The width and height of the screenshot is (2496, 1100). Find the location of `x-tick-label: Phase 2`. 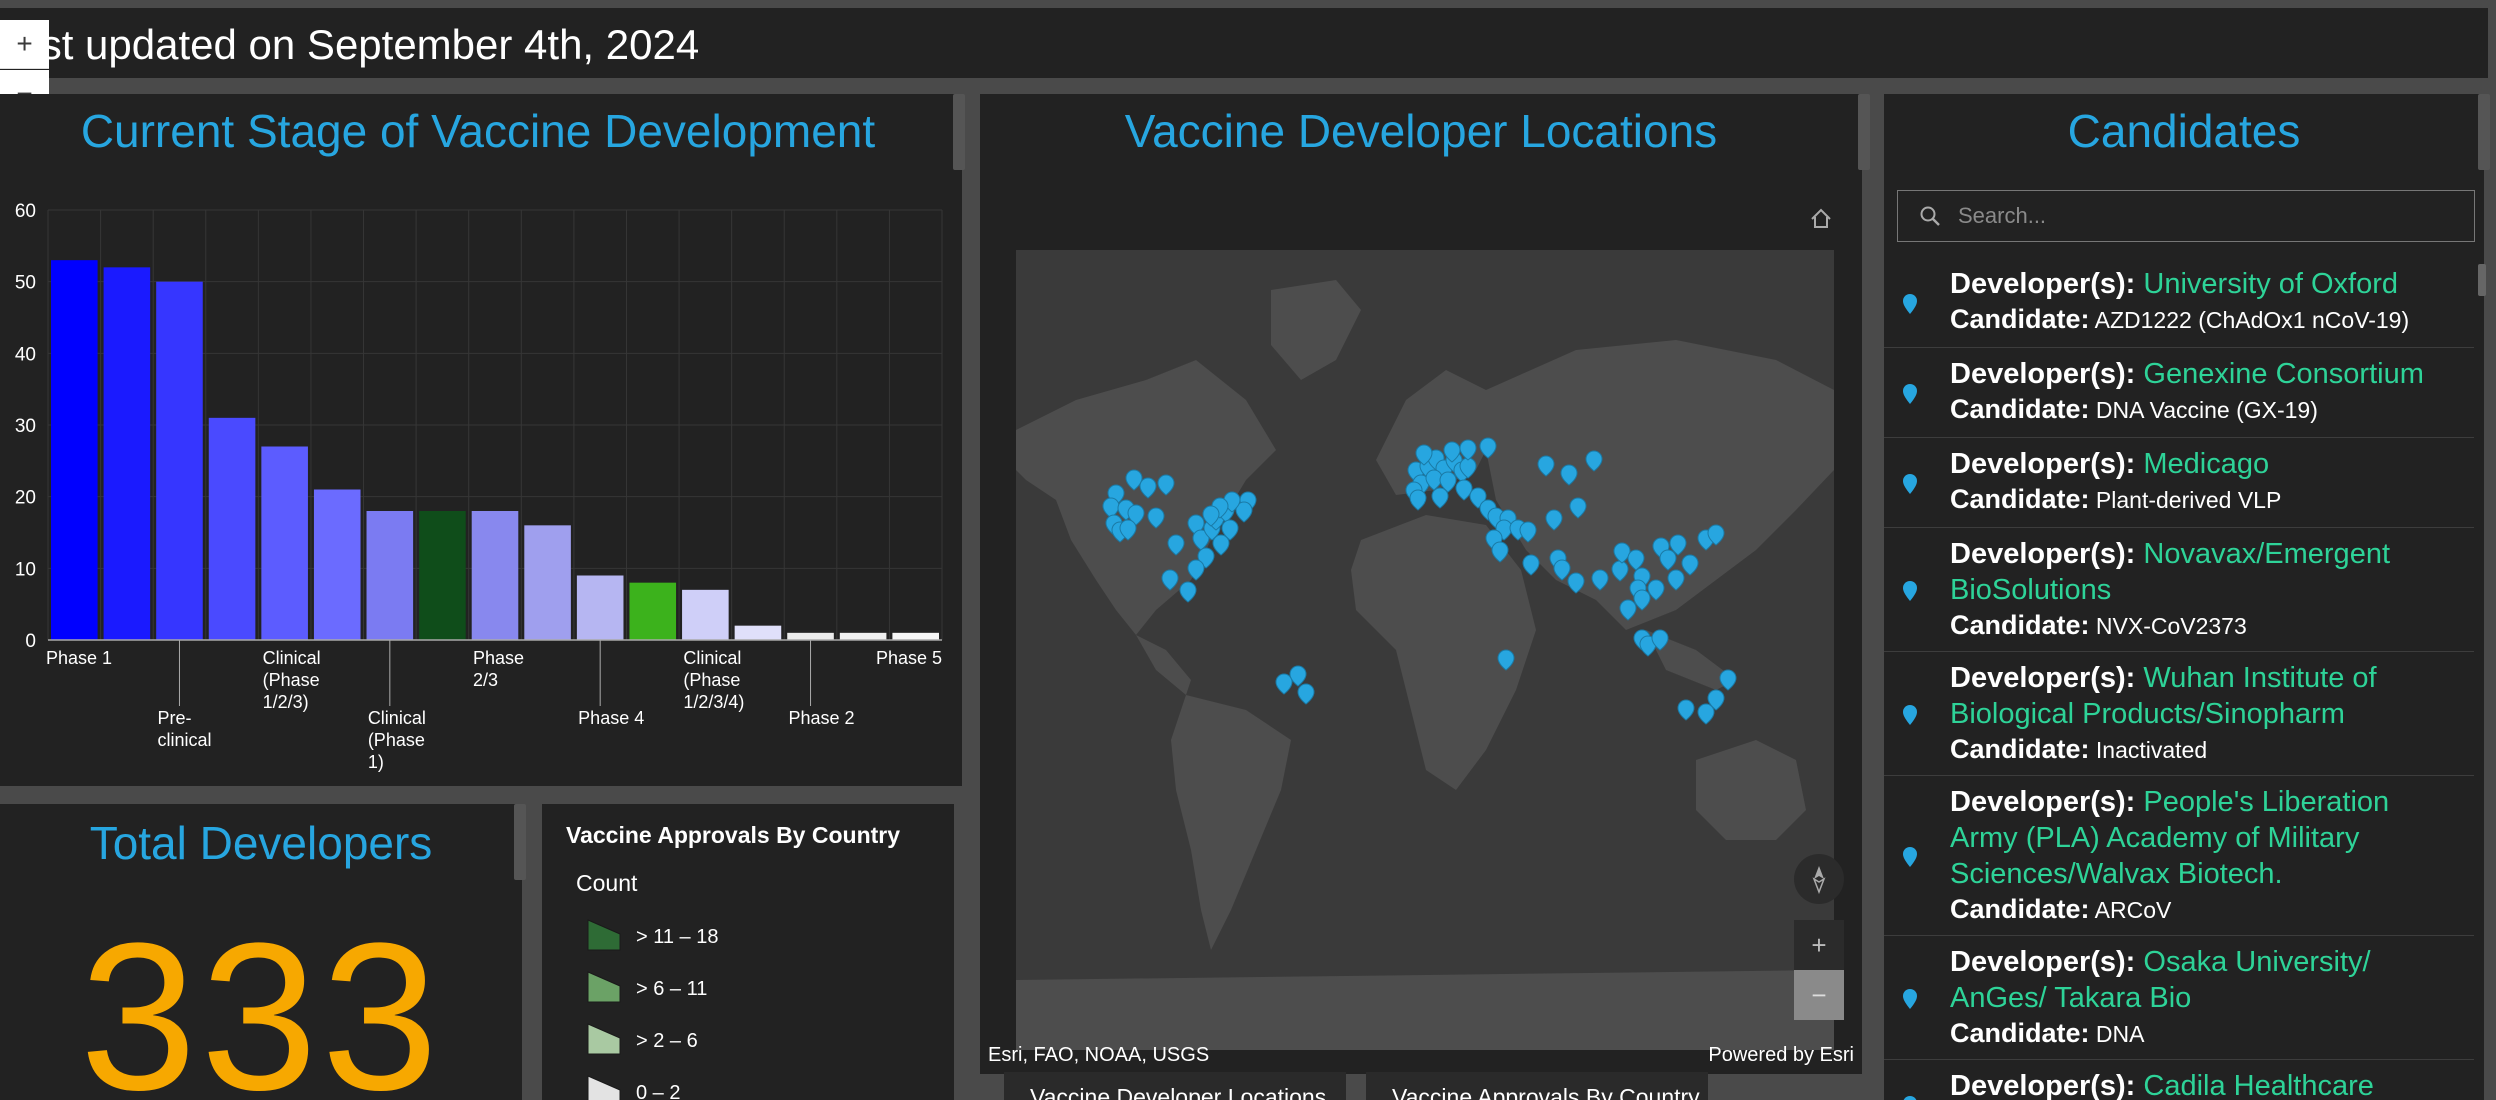

x-tick-label: Phase 2 is located at coordinates (822, 718).